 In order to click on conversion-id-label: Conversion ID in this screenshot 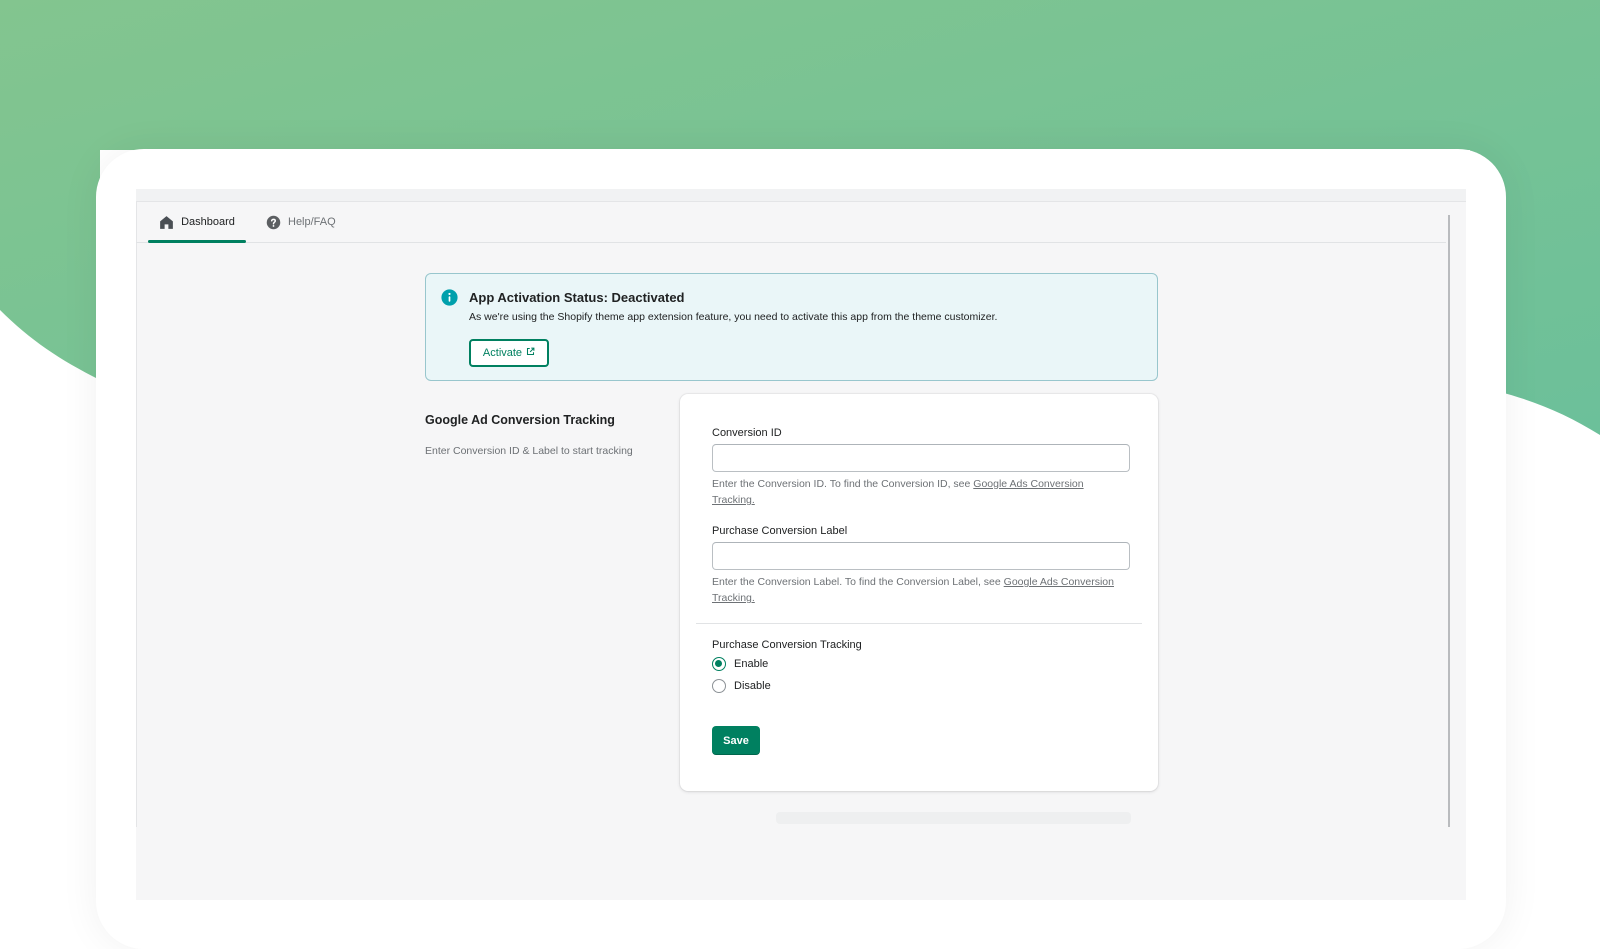, I will do `click(747, 433)`.